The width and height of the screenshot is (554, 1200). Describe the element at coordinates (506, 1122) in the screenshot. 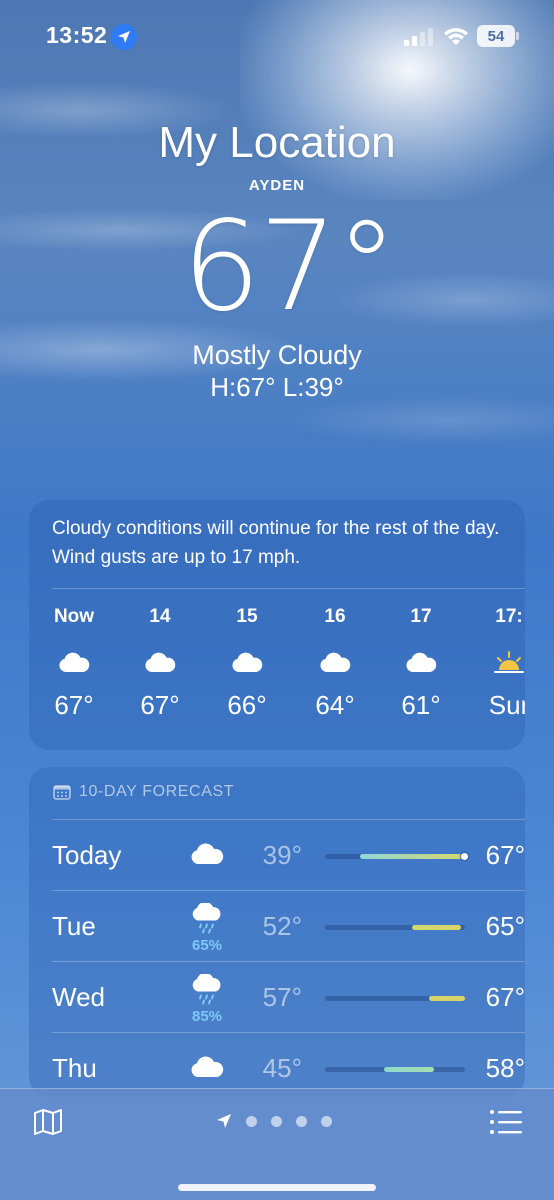

I see `list-icon` at that location.